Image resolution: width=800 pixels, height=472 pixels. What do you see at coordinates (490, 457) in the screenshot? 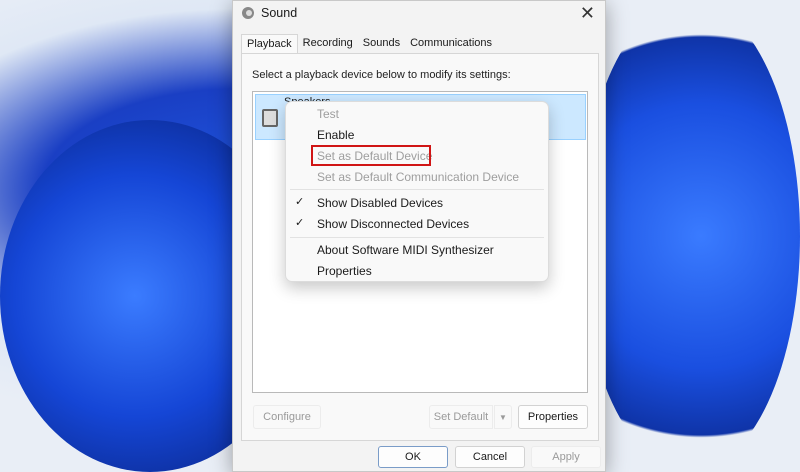
I see `cancel-button: Cancel` at bounding box center [490, 457].